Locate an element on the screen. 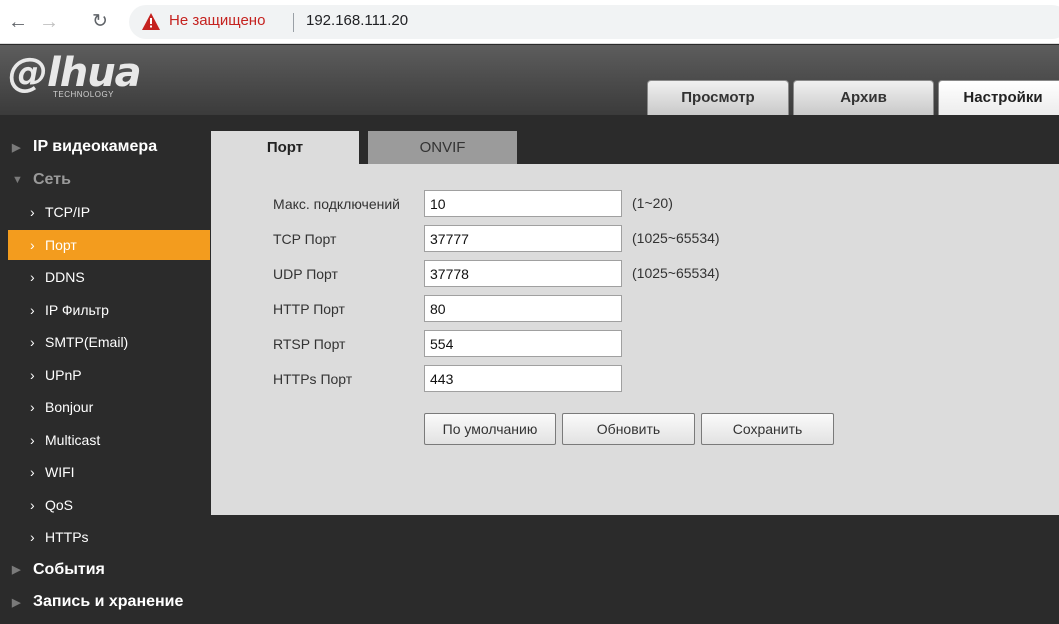 The image size is (1059, 624). field-label: HTTP Порт is located at coordinates (309, 309).